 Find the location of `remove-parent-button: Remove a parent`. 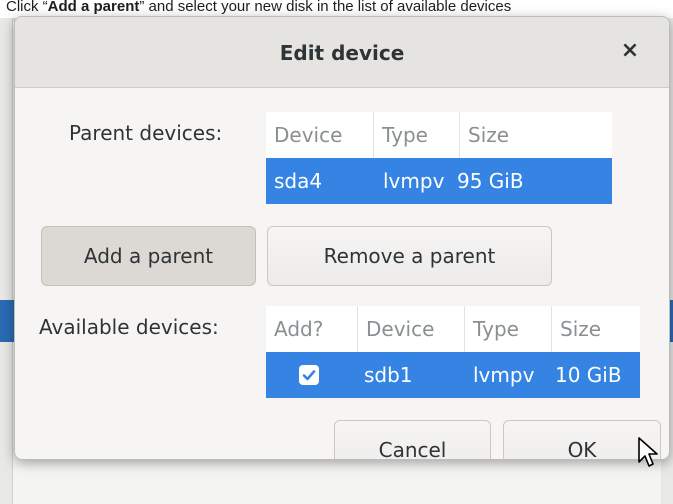

remove-parent-button: Remove a parent is located at coordinates (409, 256).